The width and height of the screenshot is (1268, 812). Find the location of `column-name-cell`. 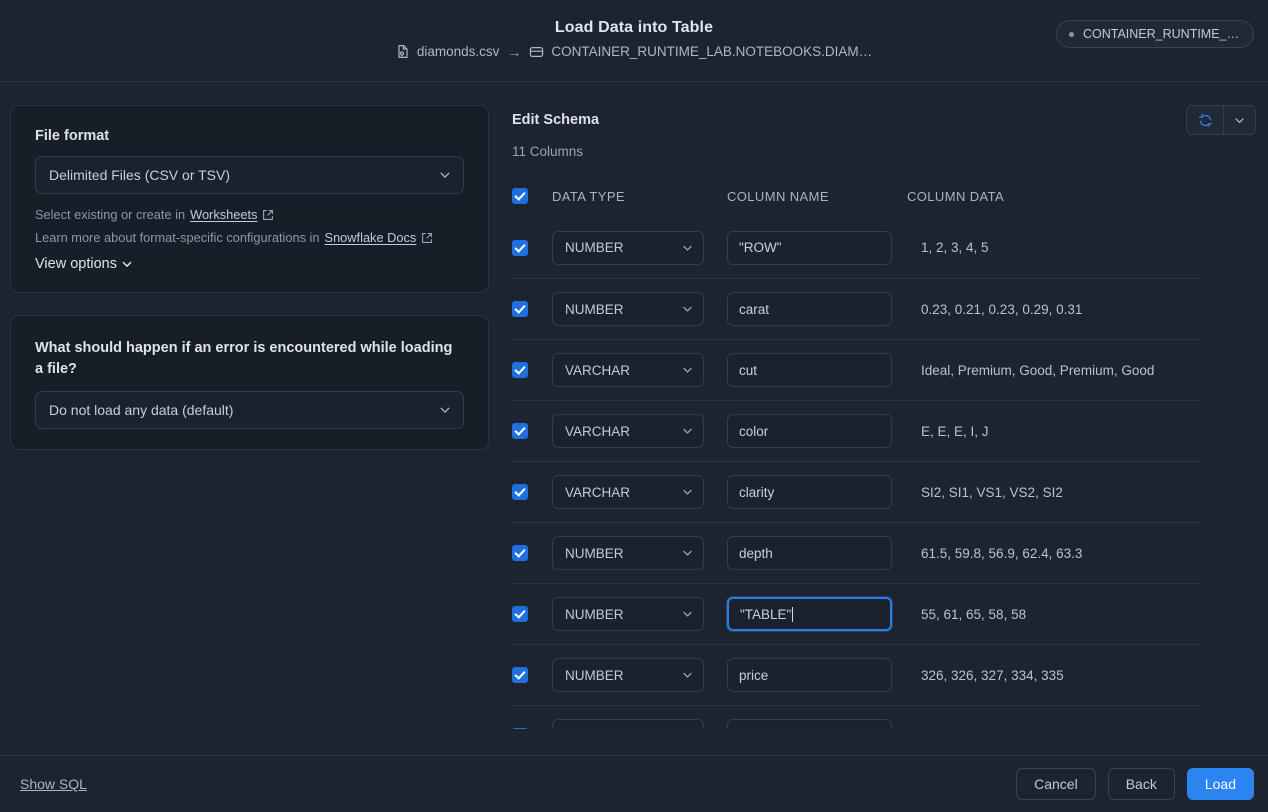

column-name-cell is located at coordinates (817, 724).